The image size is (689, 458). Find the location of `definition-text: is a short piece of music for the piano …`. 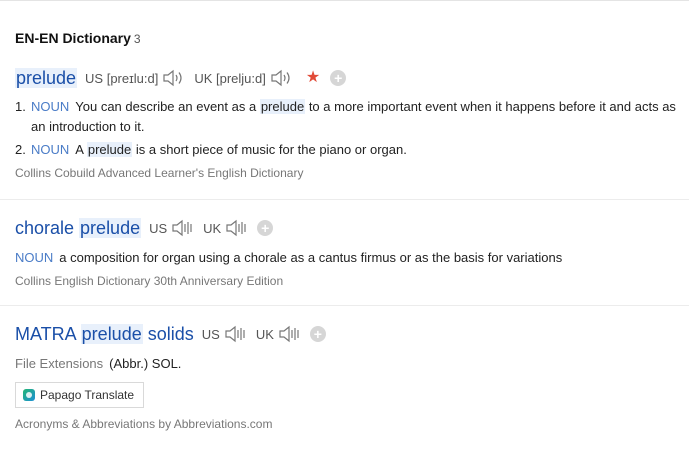

definition-text: is a short piece of music for the piano … is located at coordinates (269, 149).